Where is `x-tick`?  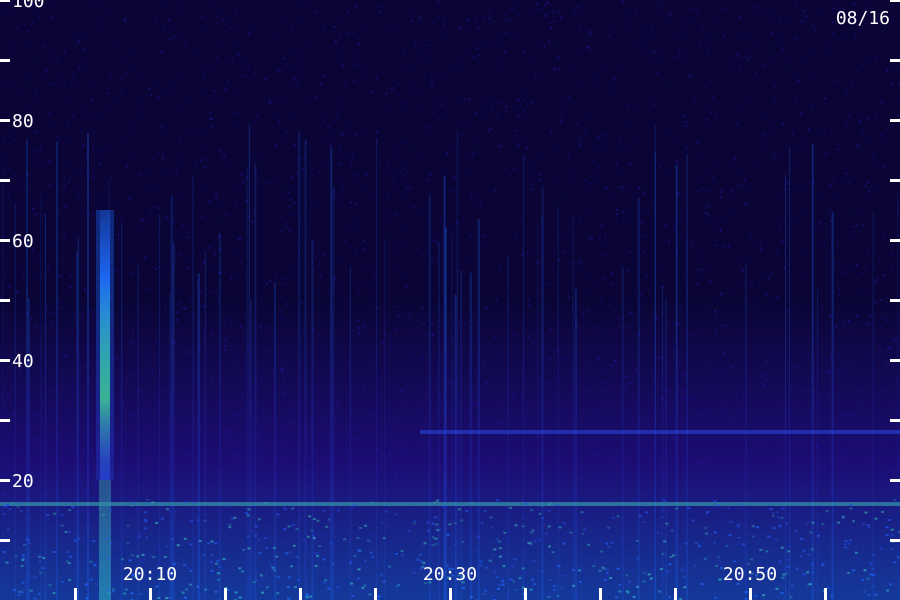 x-tick is located at coordinates (825, 594).